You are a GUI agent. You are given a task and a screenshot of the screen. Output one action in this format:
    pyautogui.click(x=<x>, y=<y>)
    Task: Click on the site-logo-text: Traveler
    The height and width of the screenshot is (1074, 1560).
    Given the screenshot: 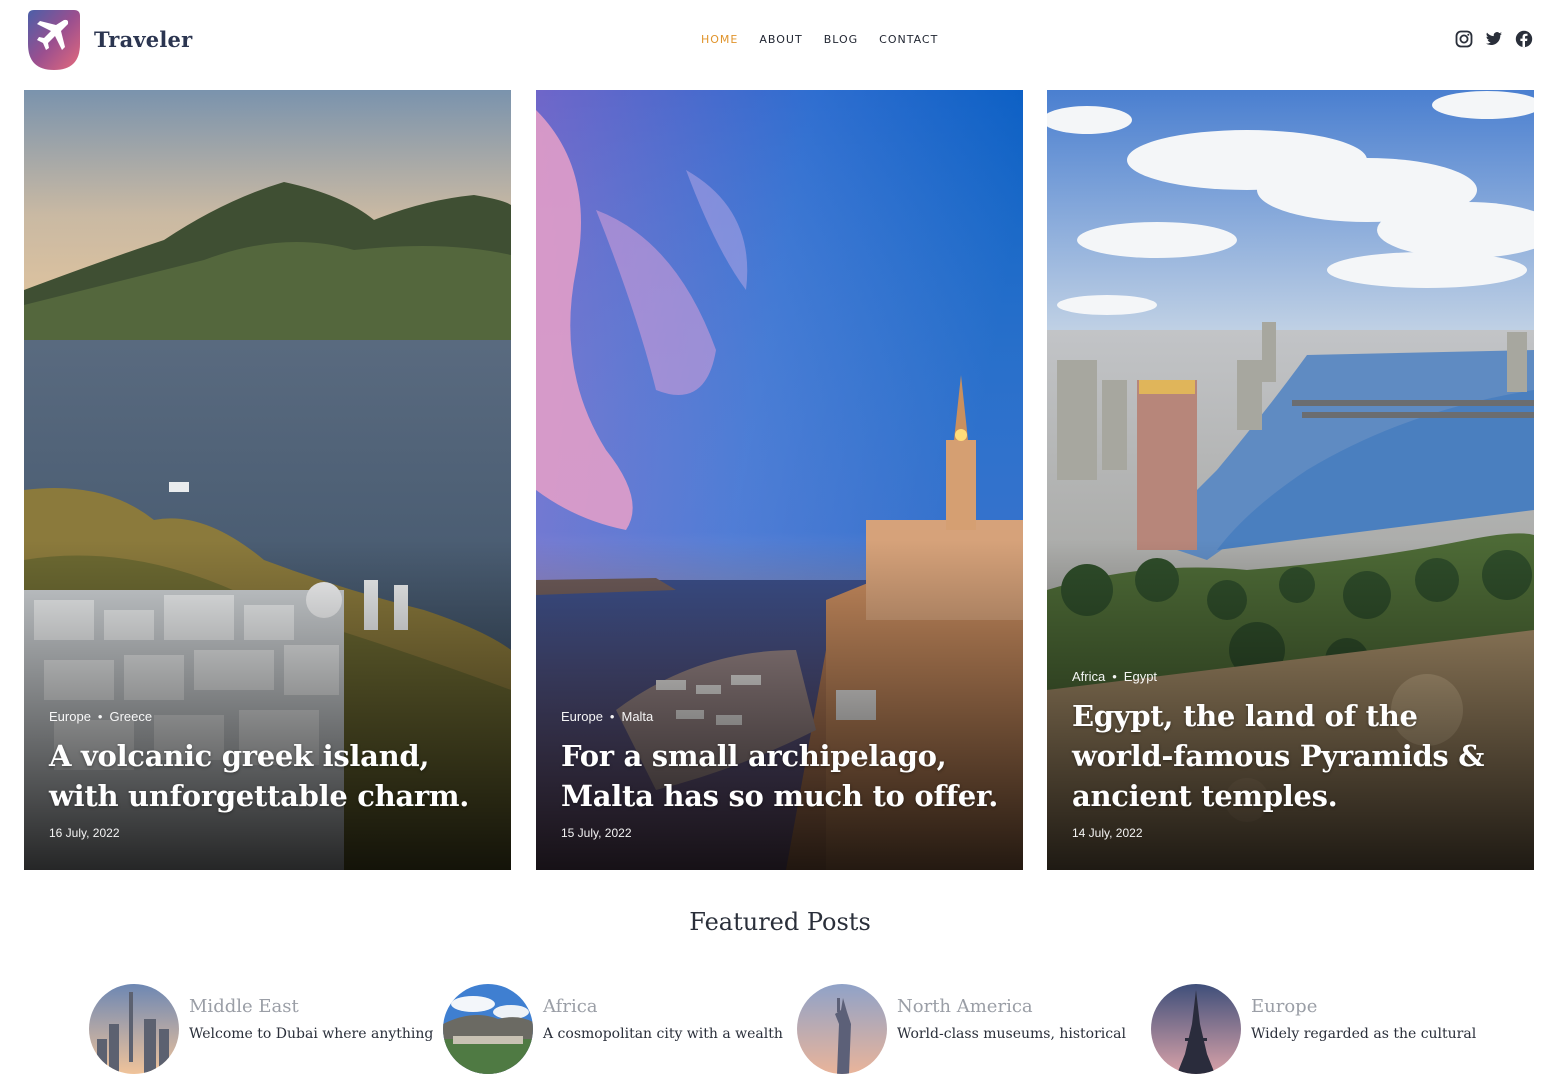 What is the action you would take?
    pyautogui.click(x=143, y=39)
    